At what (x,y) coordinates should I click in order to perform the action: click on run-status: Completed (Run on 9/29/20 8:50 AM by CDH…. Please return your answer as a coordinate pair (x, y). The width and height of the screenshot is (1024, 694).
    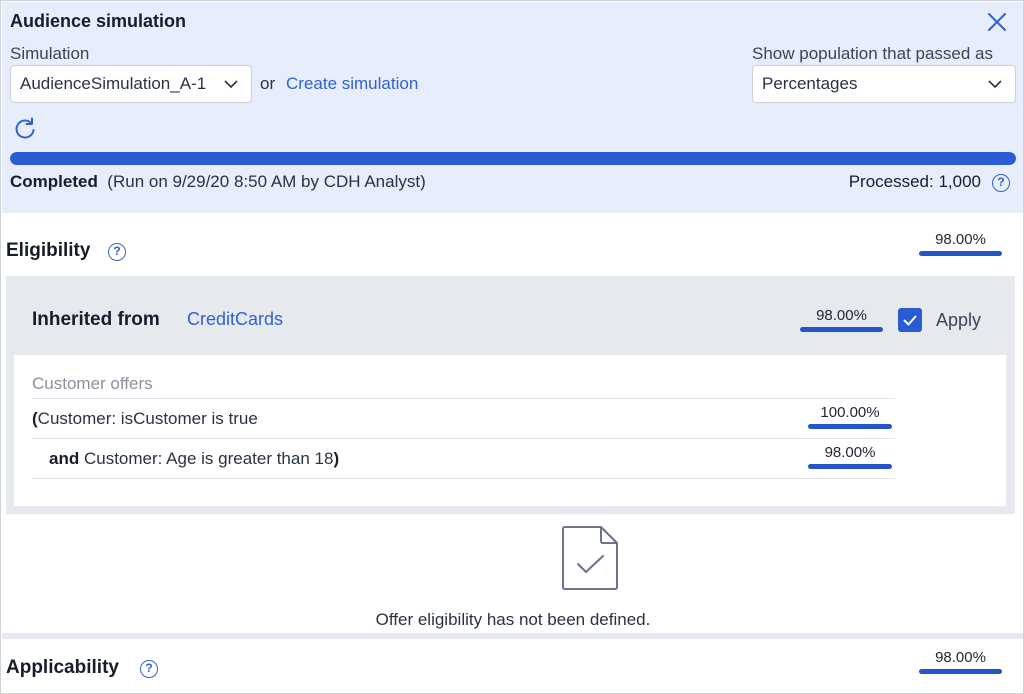
    Looking at the image, I should click on (218, 182).